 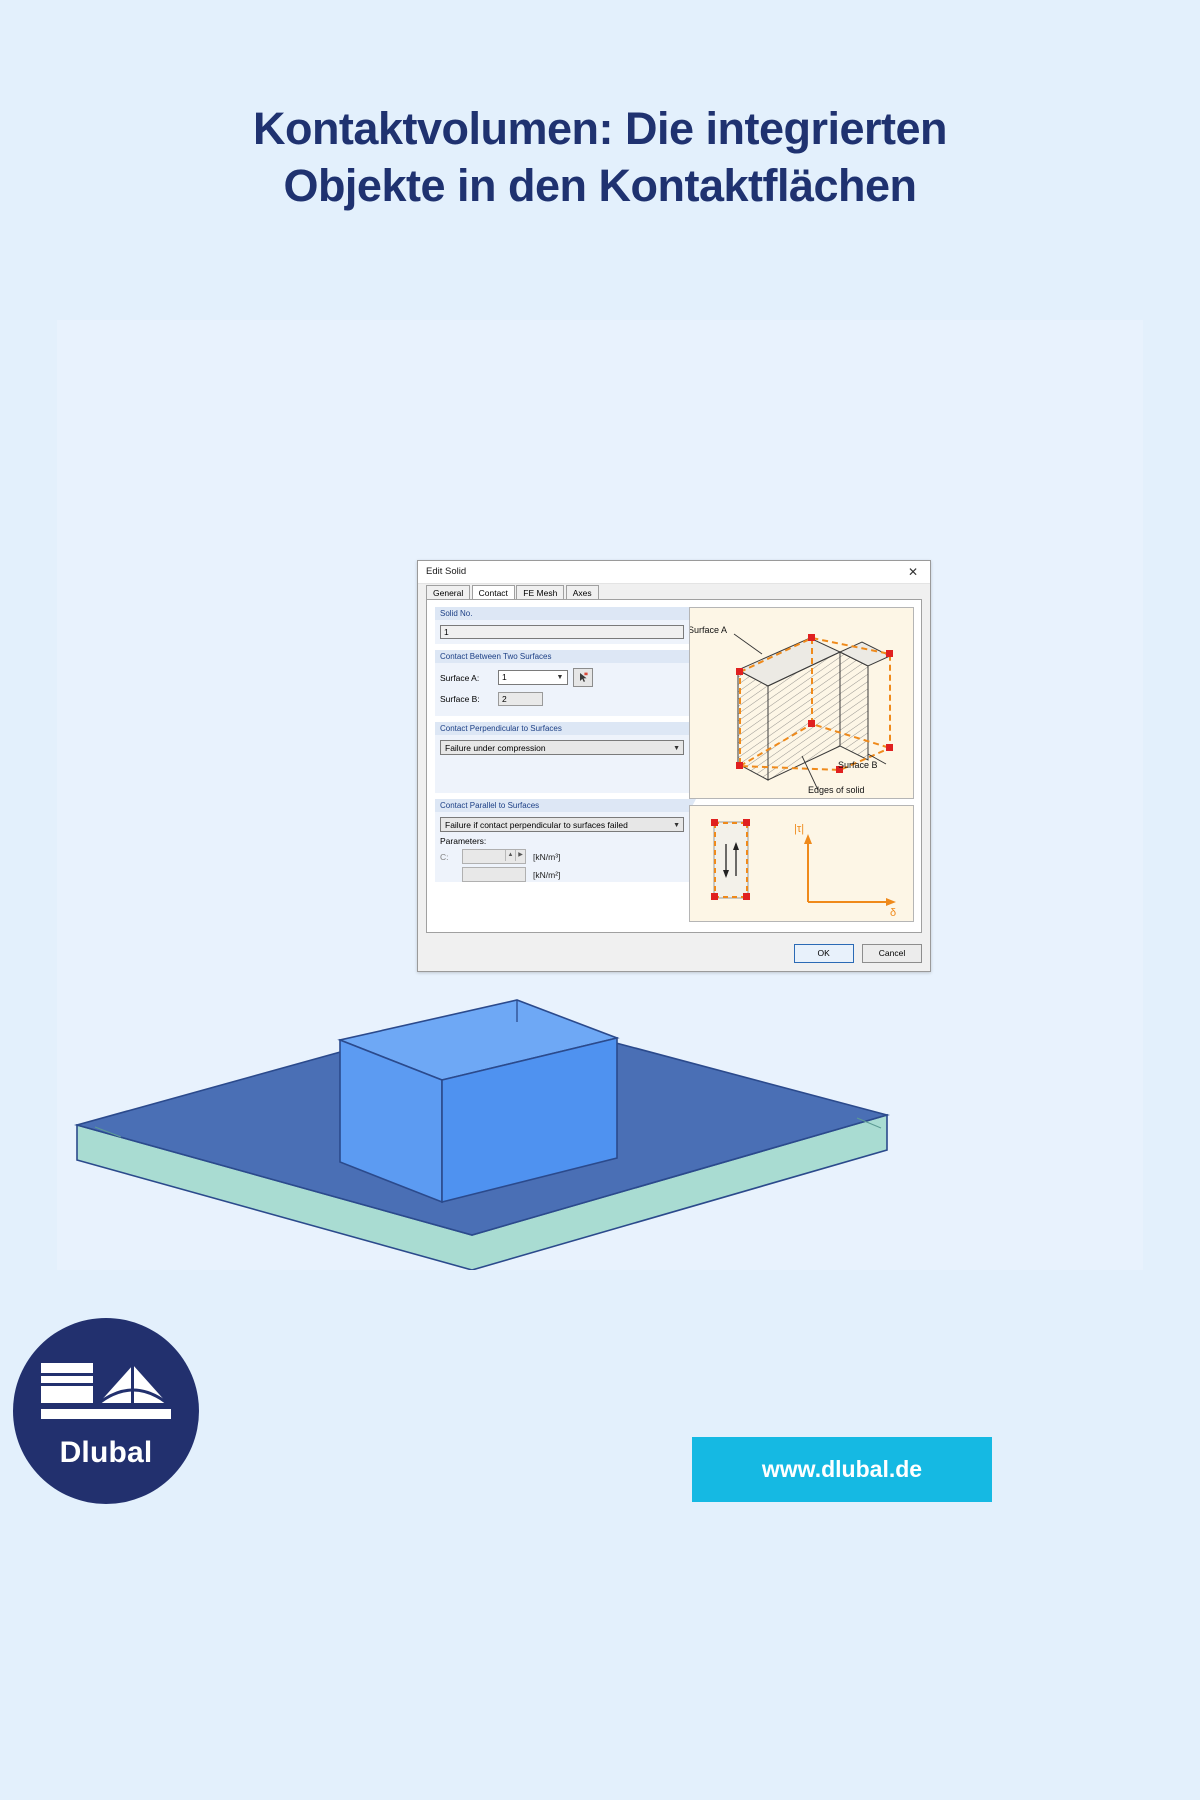 I want to click on dialog-right-column: Surface A Surface B Edges of solid |τ| δ, so click(x=801, y=767).